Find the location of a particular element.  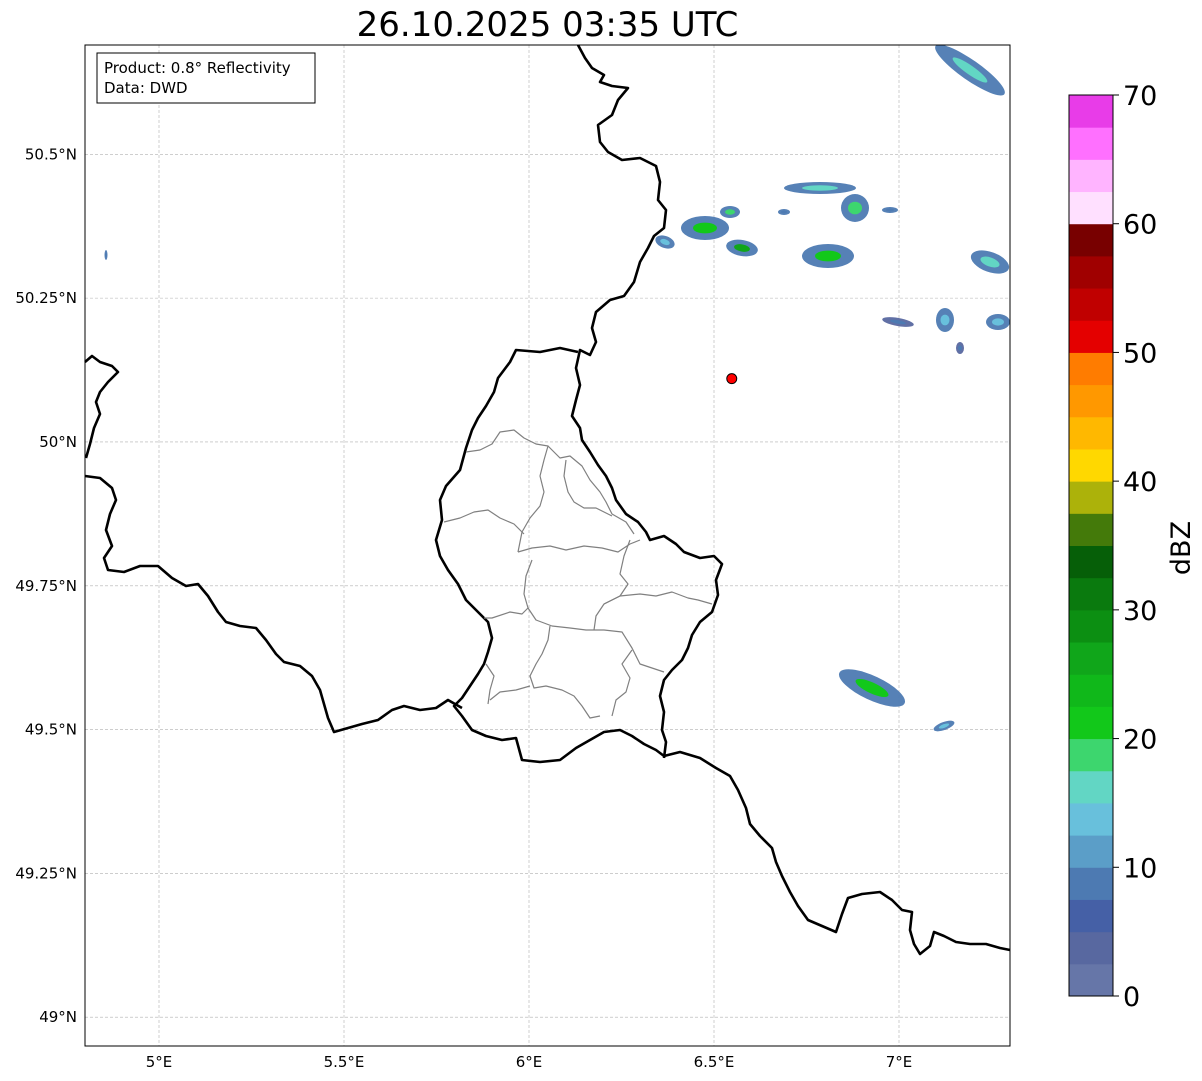

colorbar-bands is located at coordinates (1091, 546).